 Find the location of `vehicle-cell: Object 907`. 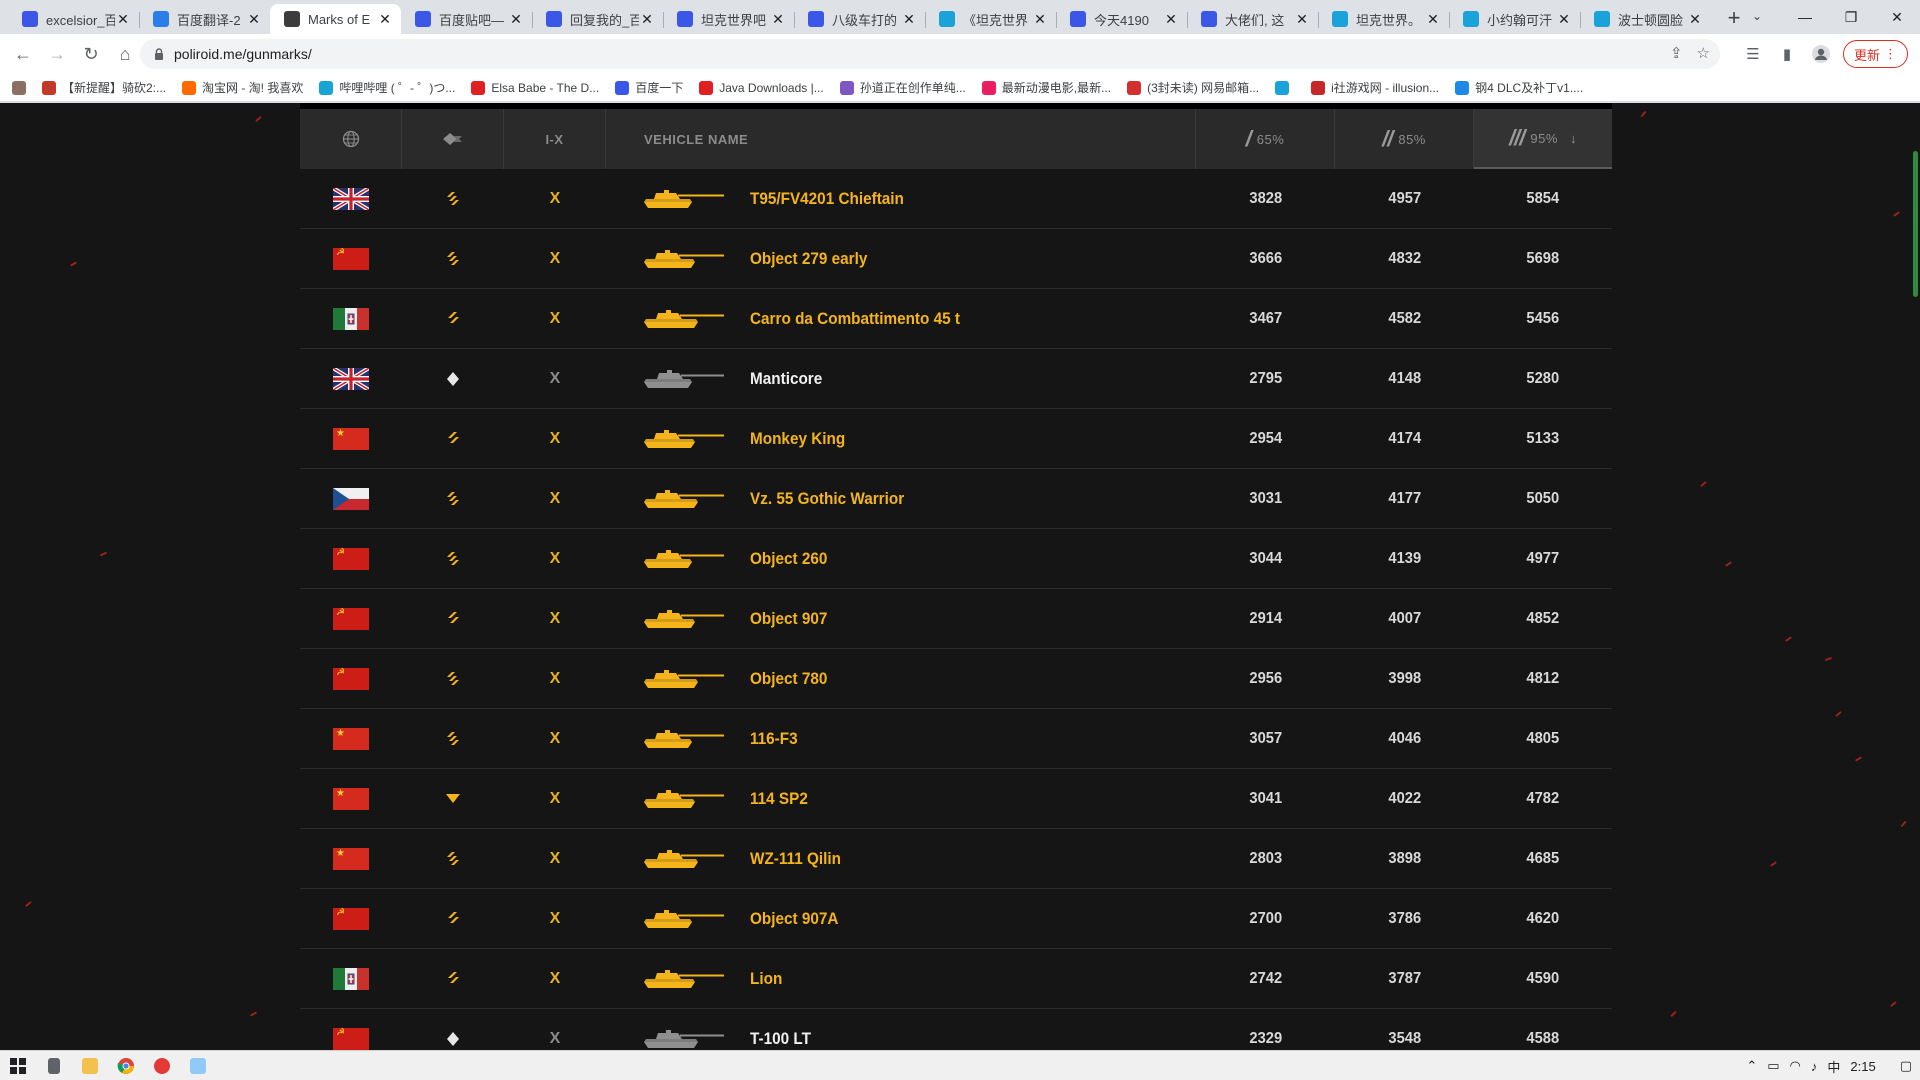

vehicle-cell: Object 907 is located at coordinates (901, 619).